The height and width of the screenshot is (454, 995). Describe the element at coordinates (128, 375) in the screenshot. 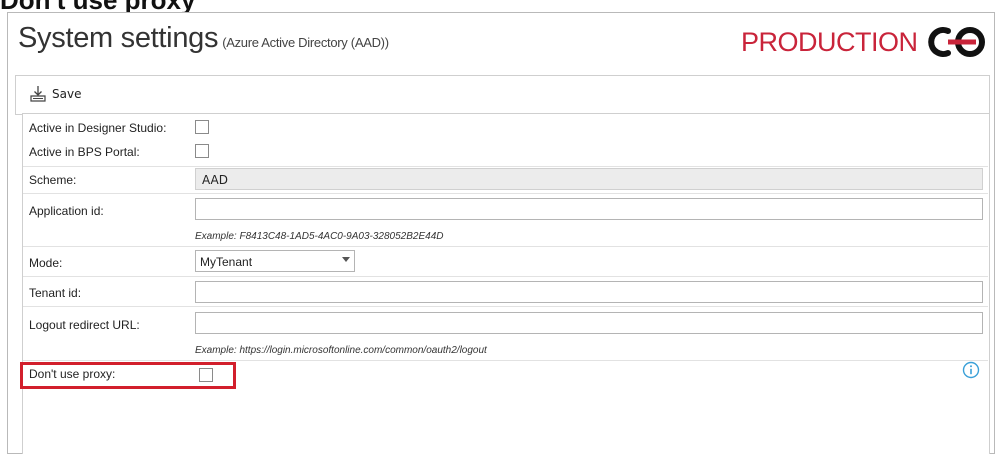

I see `highlight-box` at that location.